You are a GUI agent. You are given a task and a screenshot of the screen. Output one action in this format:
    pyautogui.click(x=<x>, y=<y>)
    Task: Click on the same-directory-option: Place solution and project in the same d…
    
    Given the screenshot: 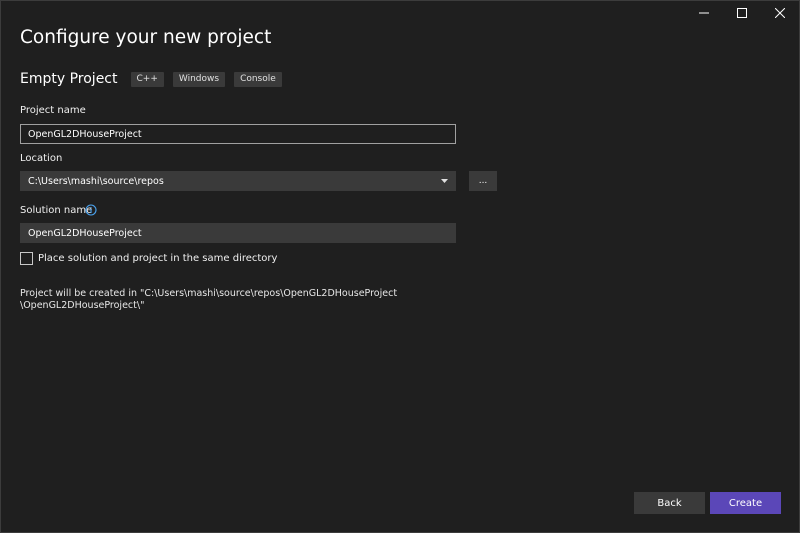 What is the action you would take?
    pyautogui.click(x=148, y=258)
    